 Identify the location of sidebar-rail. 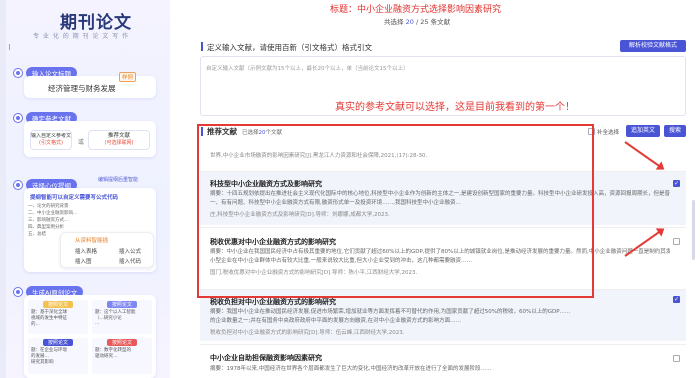
(3, 189).